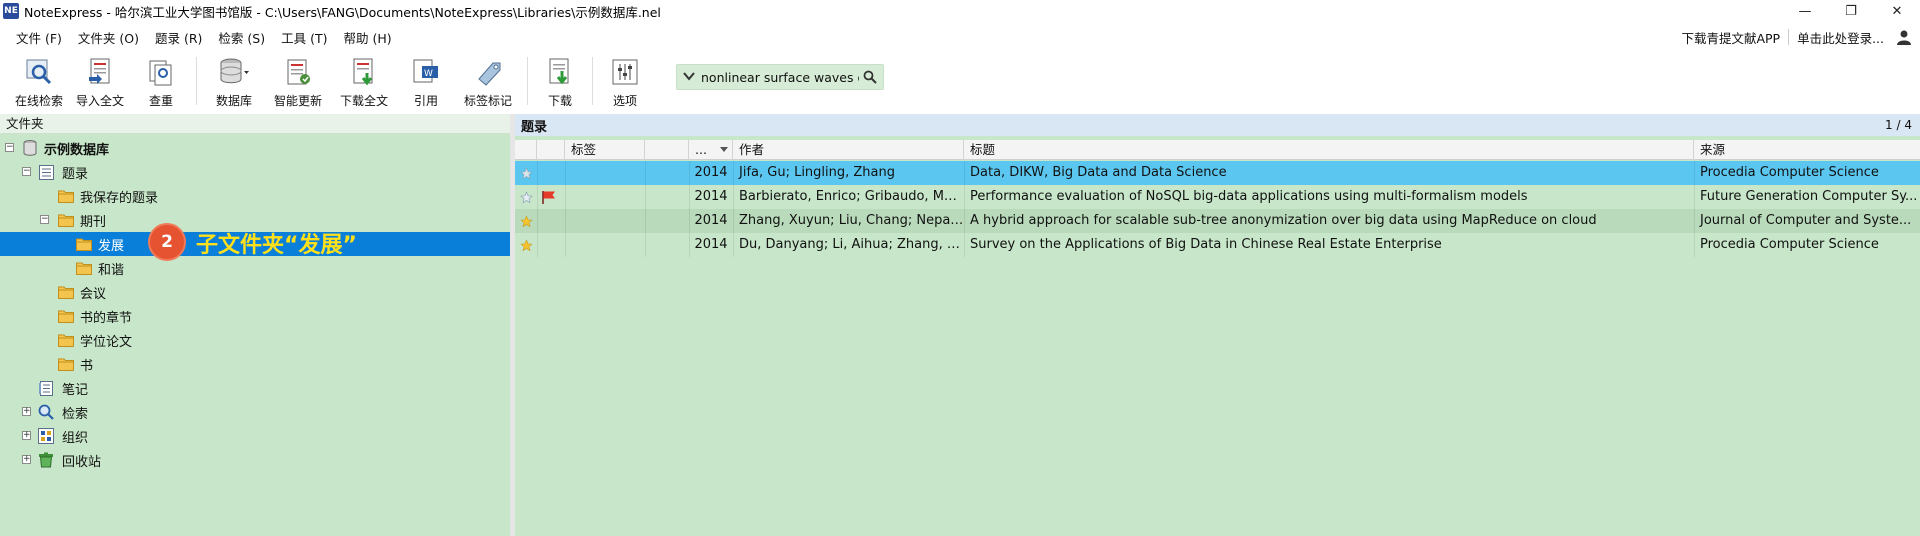  What do you see at coordinates (605, 150) in the screenshot?
I see `column-header-tags: 标签` at bounding box center [605, 150].